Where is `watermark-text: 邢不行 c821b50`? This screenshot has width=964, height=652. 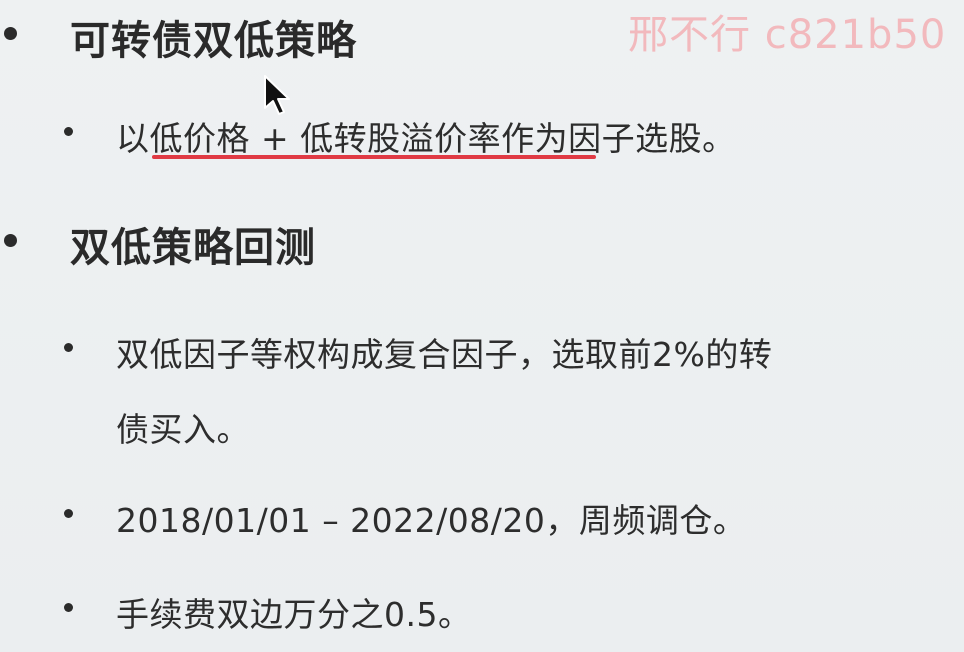 watermark-text: 邢不行 c821b50 is located at coordinates (787, 35).